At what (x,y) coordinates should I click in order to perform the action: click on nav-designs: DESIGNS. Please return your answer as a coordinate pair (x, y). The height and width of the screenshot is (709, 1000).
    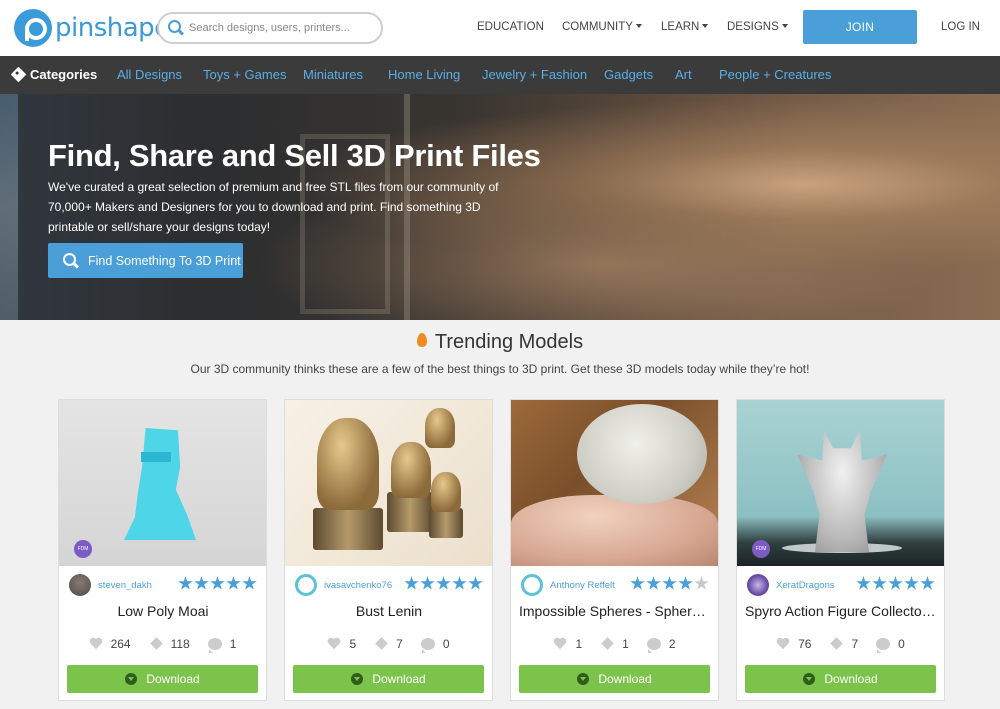
    Looking at the image, I should click on (757, 27).